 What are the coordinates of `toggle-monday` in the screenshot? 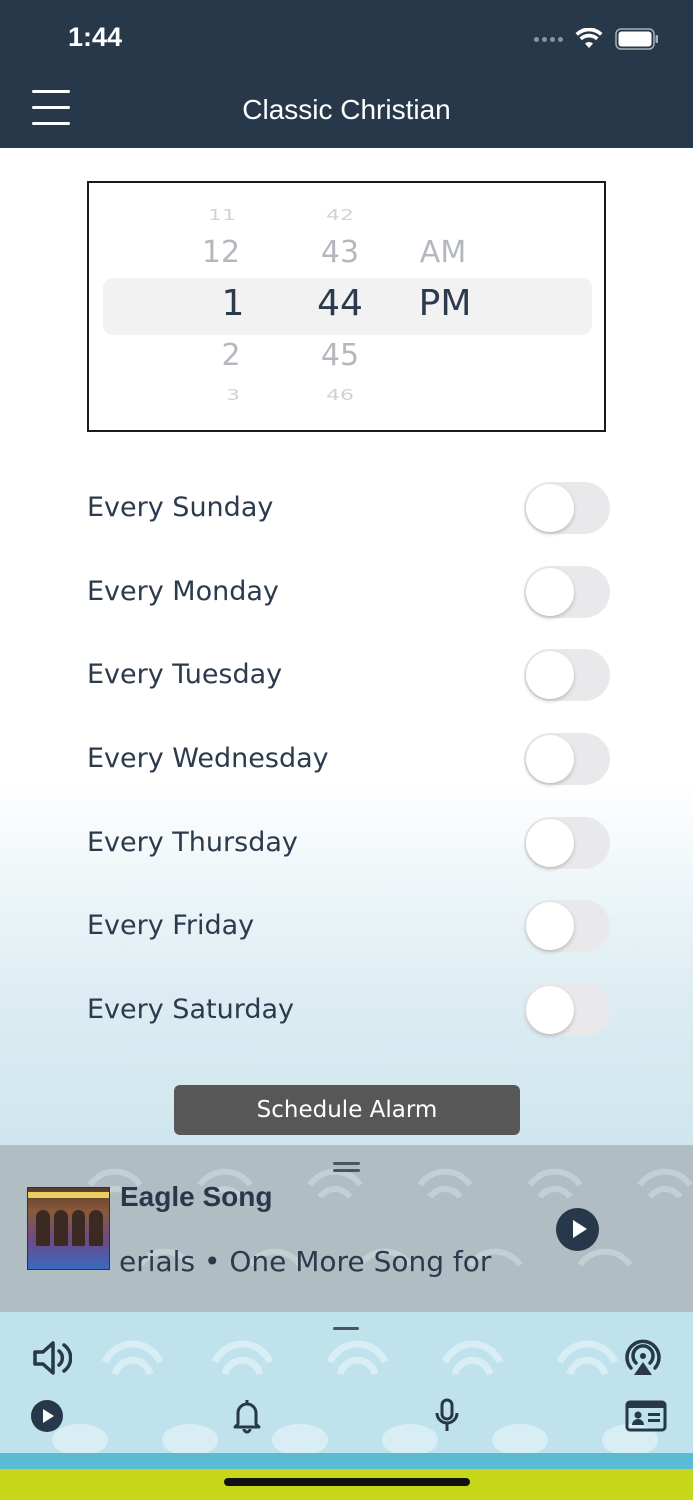 It's located at (567, 592).